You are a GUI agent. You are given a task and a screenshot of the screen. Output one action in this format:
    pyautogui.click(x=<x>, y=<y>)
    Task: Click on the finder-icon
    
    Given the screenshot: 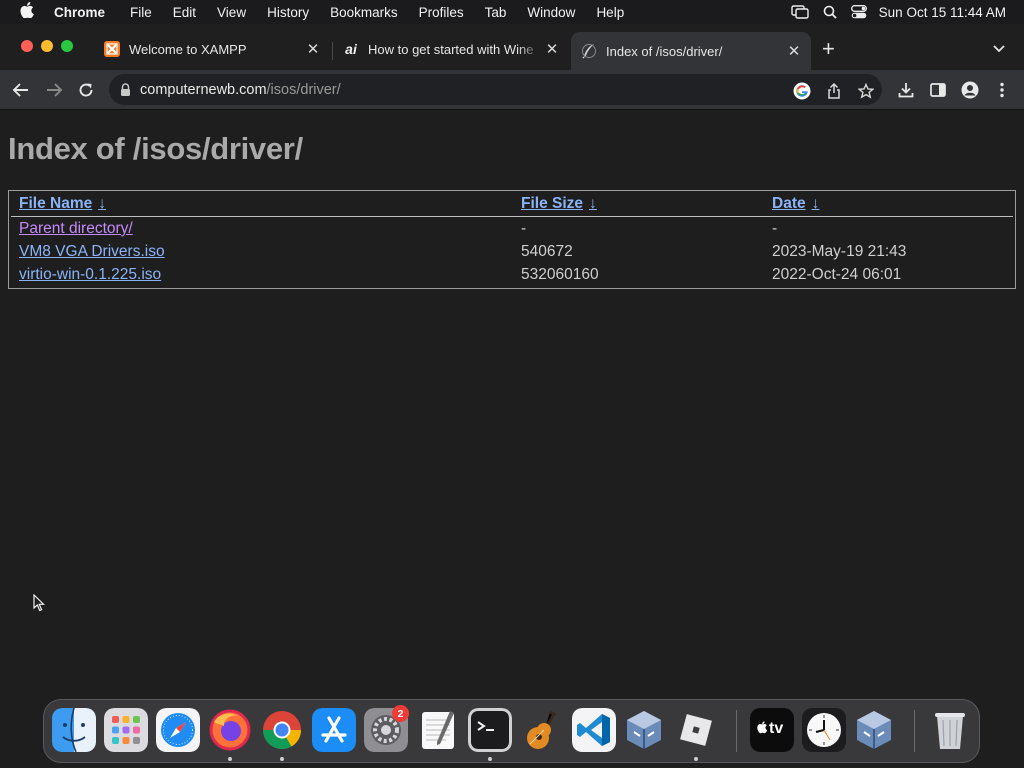 What is the action you would take?
    pyautogui.click(x=74, y=730)
    